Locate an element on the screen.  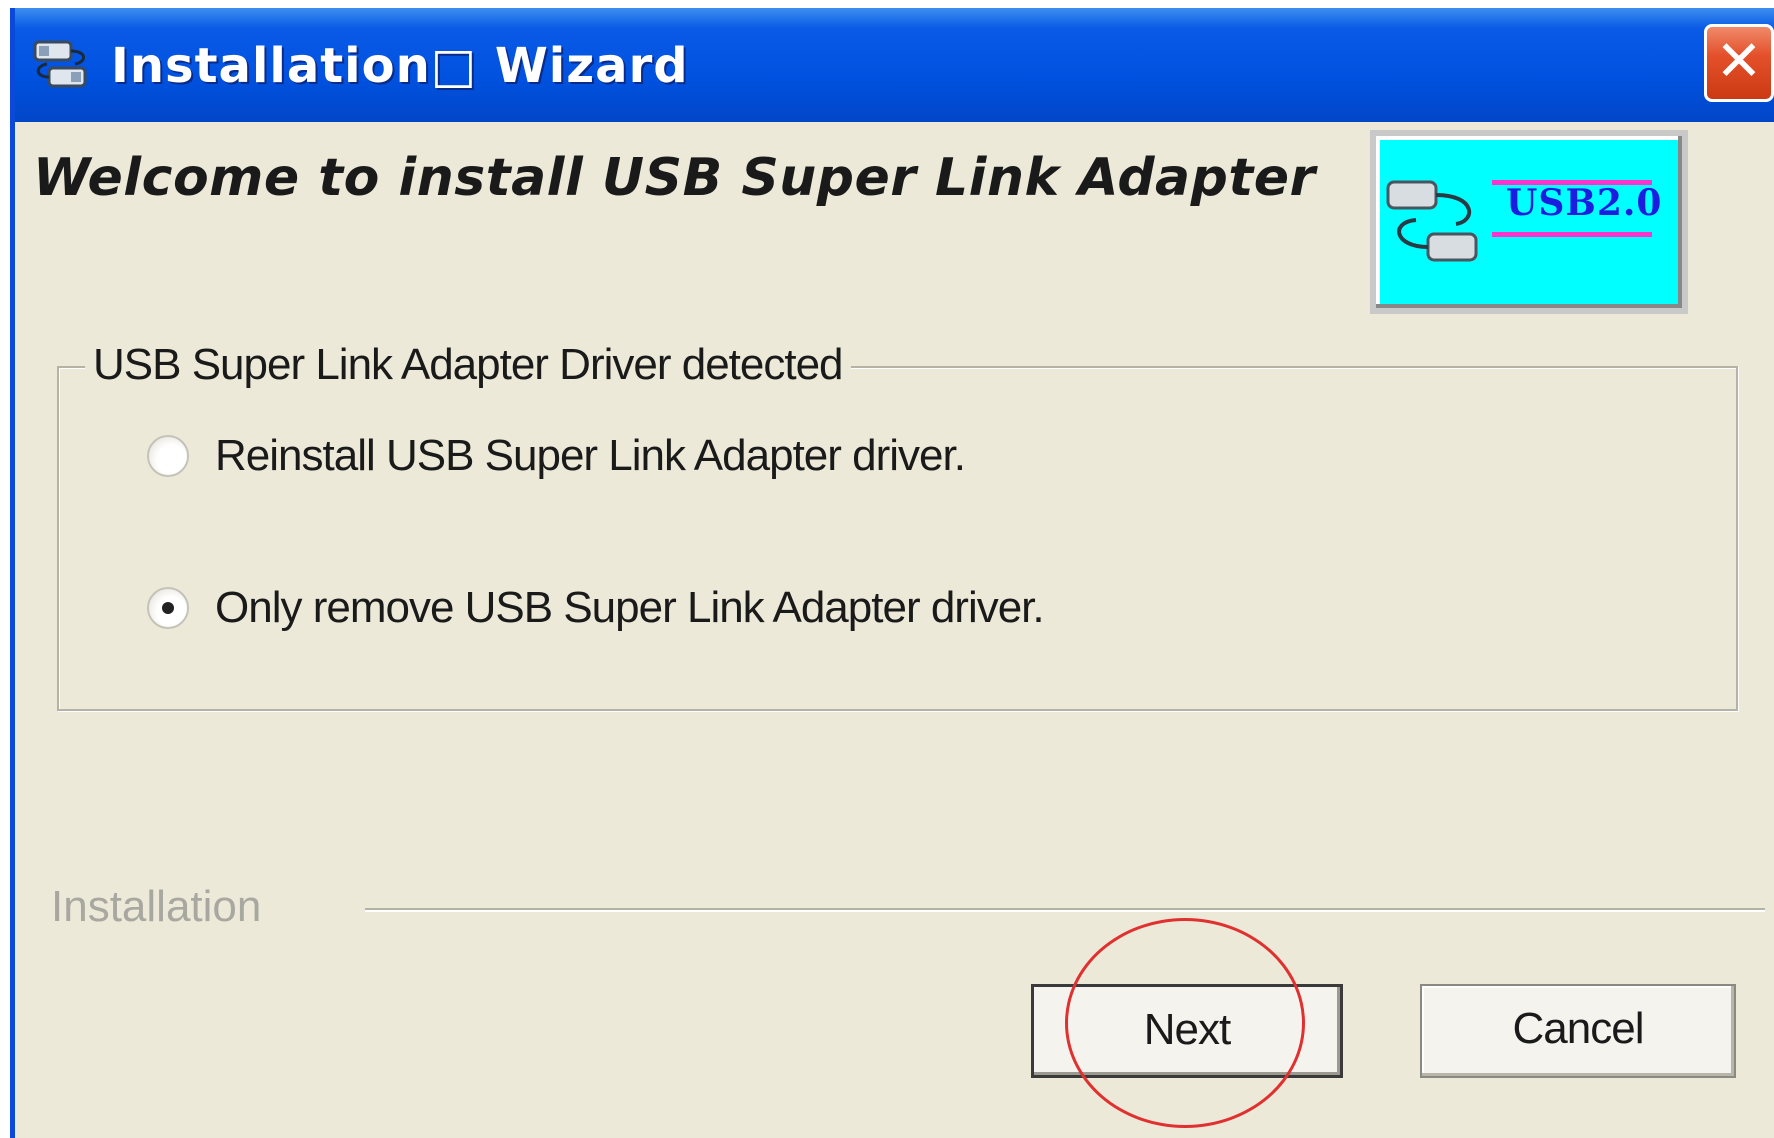
usb-cable-icon is located at coordinates (61, 64).